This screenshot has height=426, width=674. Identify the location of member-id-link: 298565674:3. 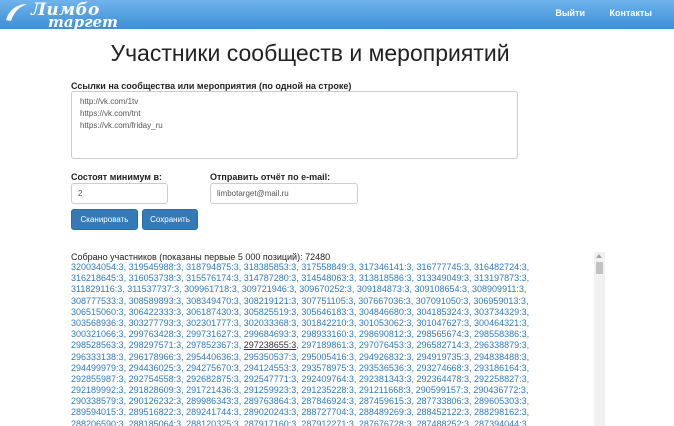
(442, 334).